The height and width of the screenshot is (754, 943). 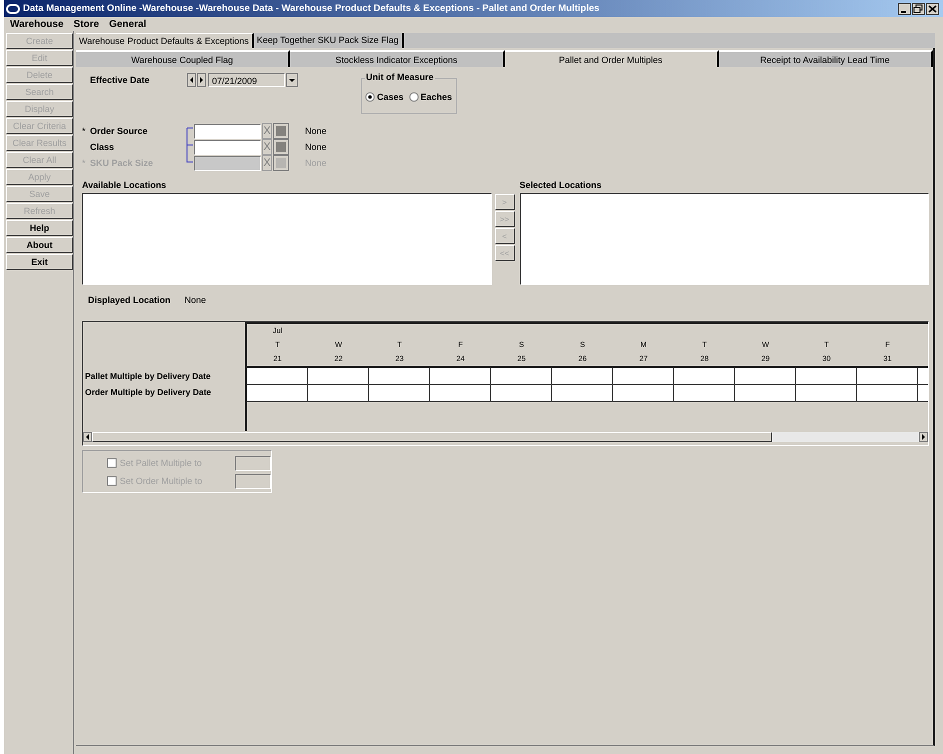 What do you see at coordinates (904, 8) in the screenshot?
I see `minimize-icon` at bounding box center [904, 8].